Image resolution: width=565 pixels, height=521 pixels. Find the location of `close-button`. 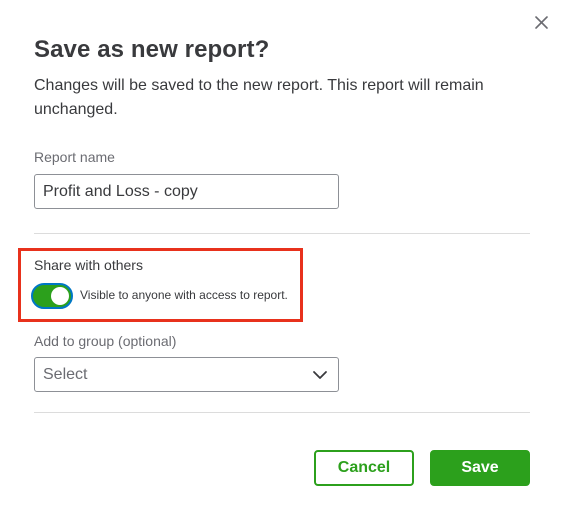

close-button is located at coordinates (542, 23).